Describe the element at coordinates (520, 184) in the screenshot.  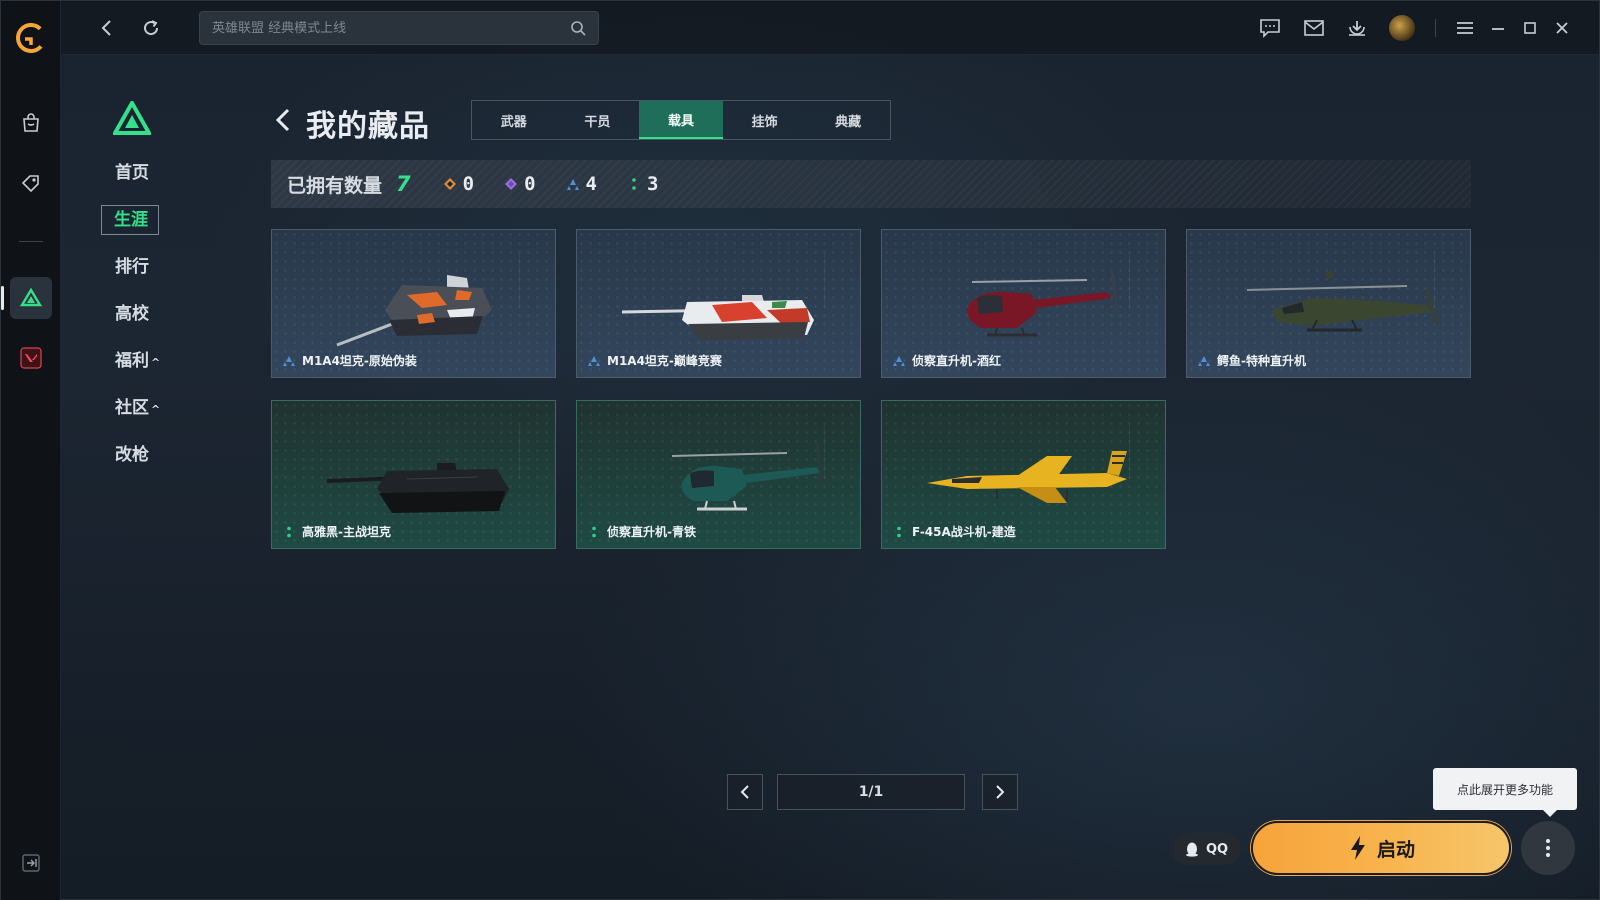
I see `rarity-count-purple: 0` at that location.